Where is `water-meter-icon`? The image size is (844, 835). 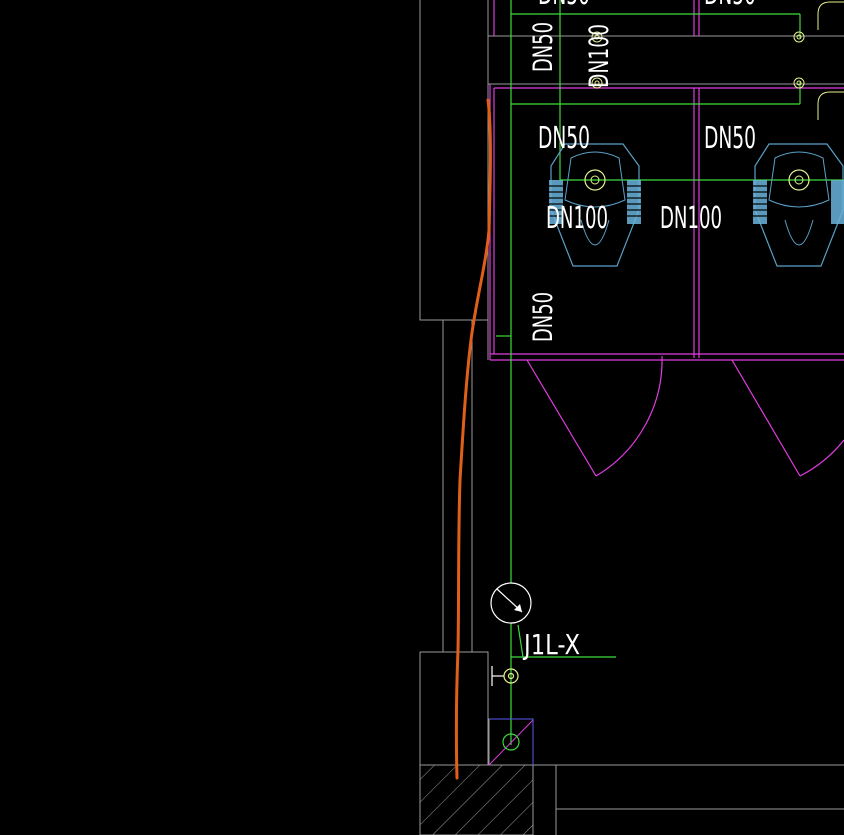 water-meter-icon is located at coordinates (511, 603).